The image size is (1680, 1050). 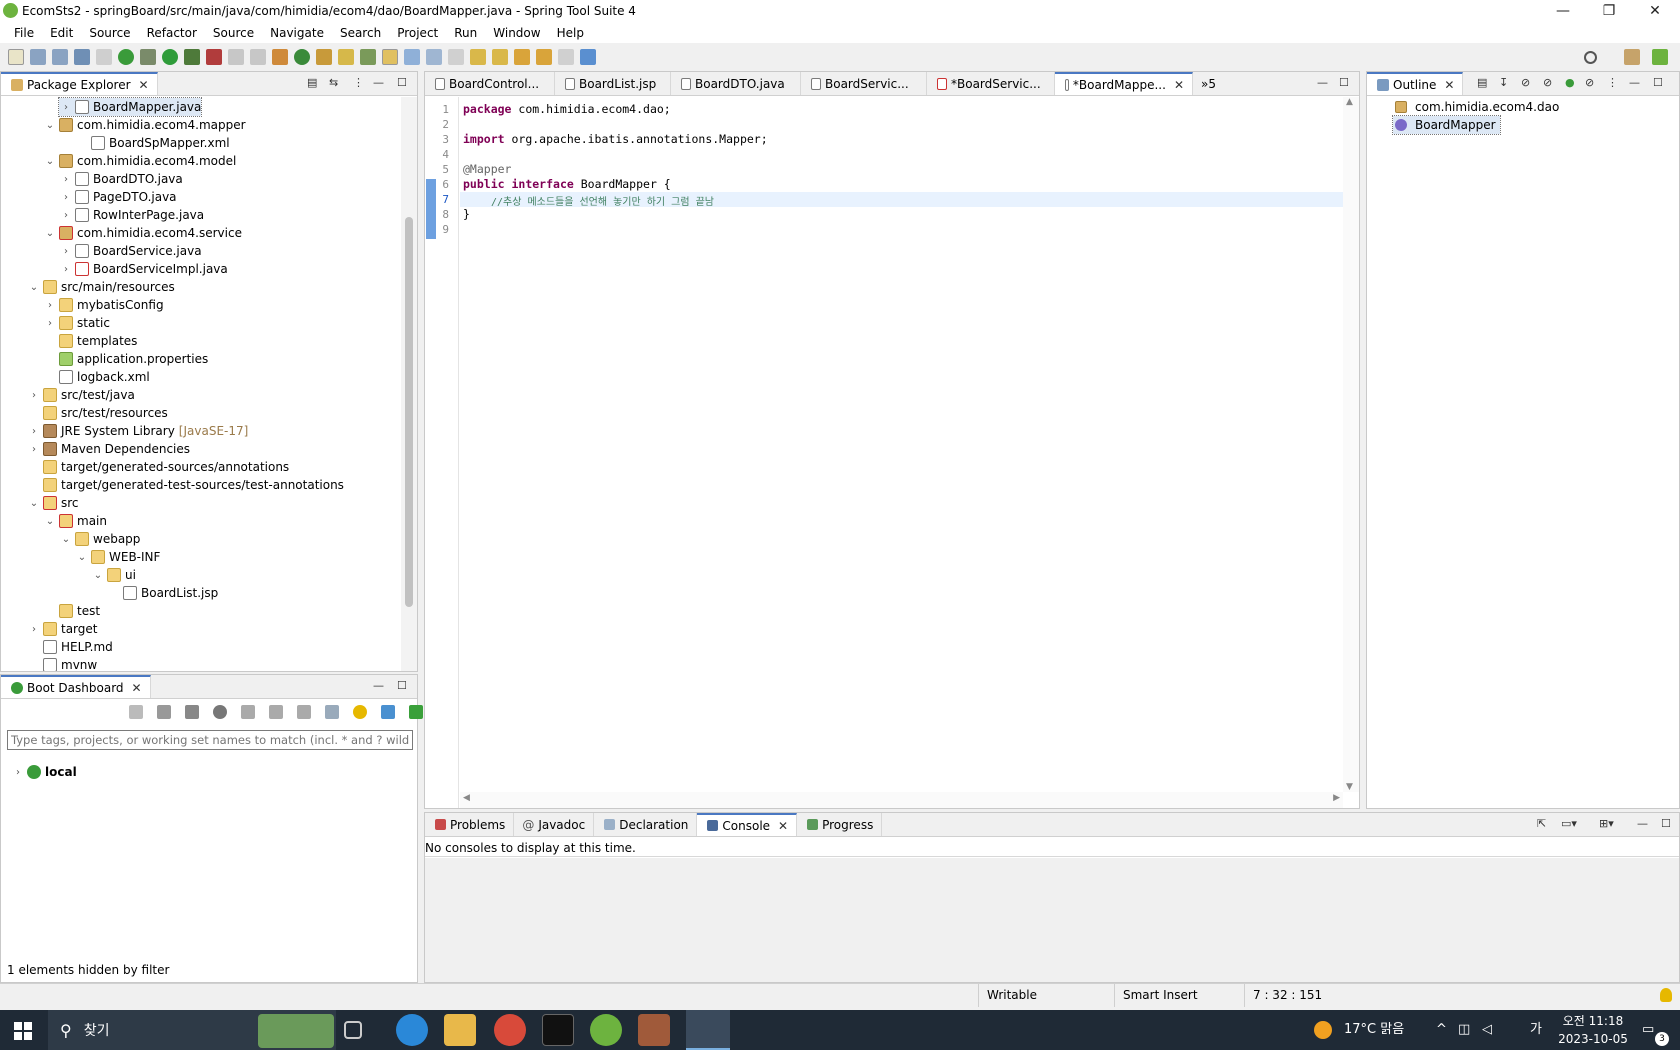 I want to click on next-annotation-icon, so click(x=478, y=57).